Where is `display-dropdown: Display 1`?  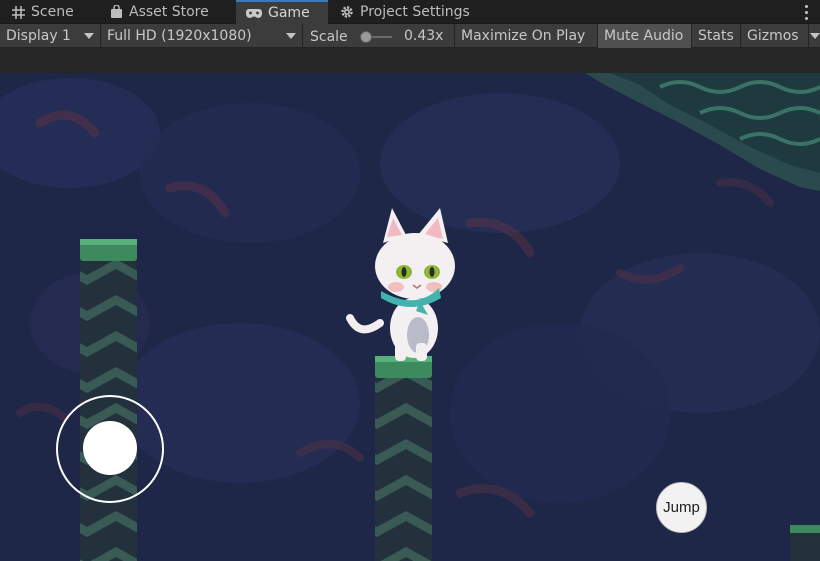 display-dropdown: Display 1 is located at coordinates (50, 36).